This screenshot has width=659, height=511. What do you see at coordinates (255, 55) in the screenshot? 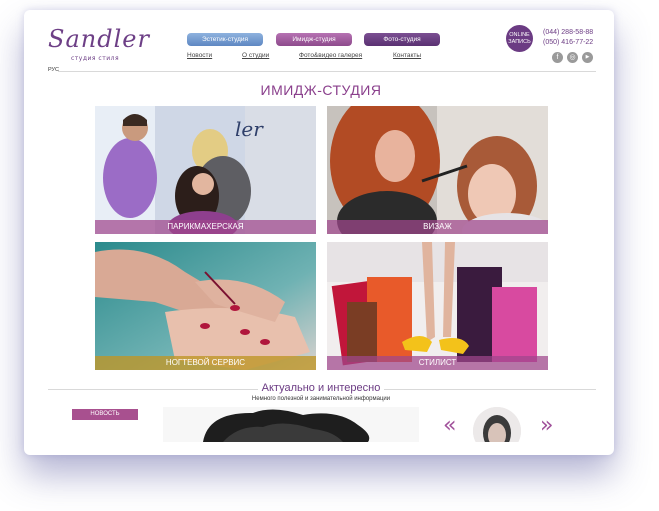
I see `nav-link-about: О студии` at bounding box center [255, 55].